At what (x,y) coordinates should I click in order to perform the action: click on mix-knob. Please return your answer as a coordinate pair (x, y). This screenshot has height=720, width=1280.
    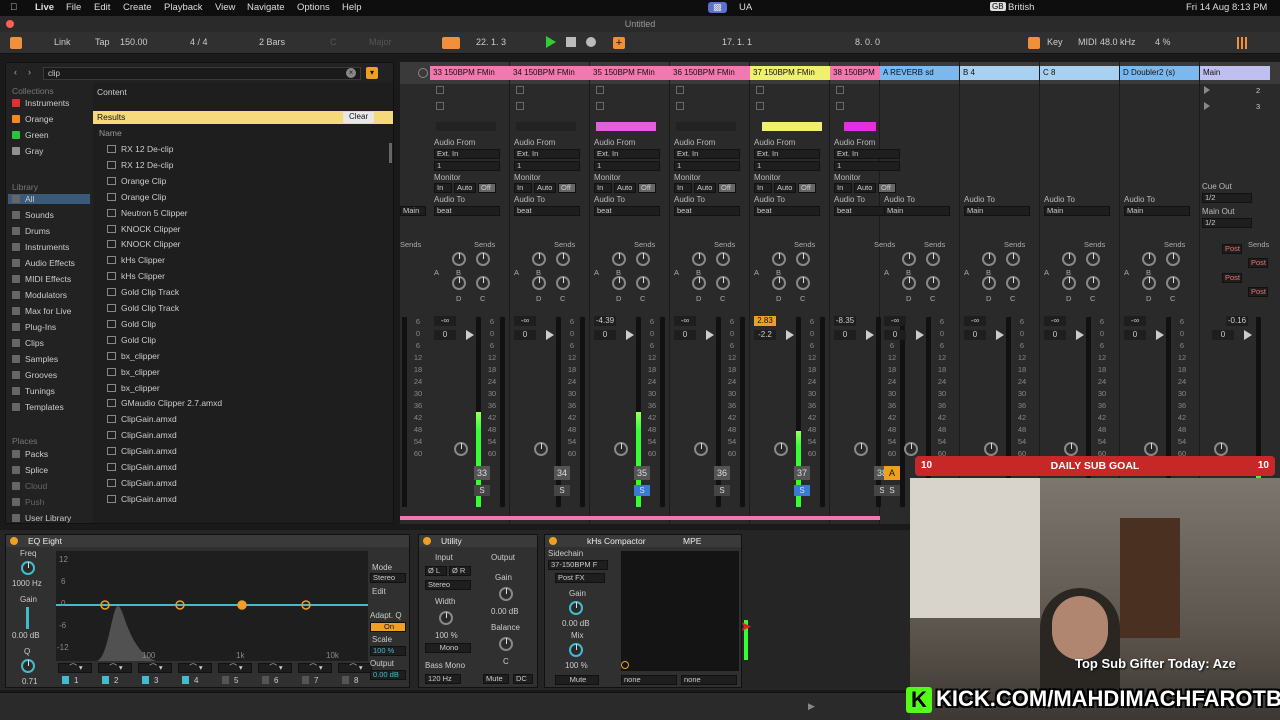
    Looking at the image, I should click on (576, 650).